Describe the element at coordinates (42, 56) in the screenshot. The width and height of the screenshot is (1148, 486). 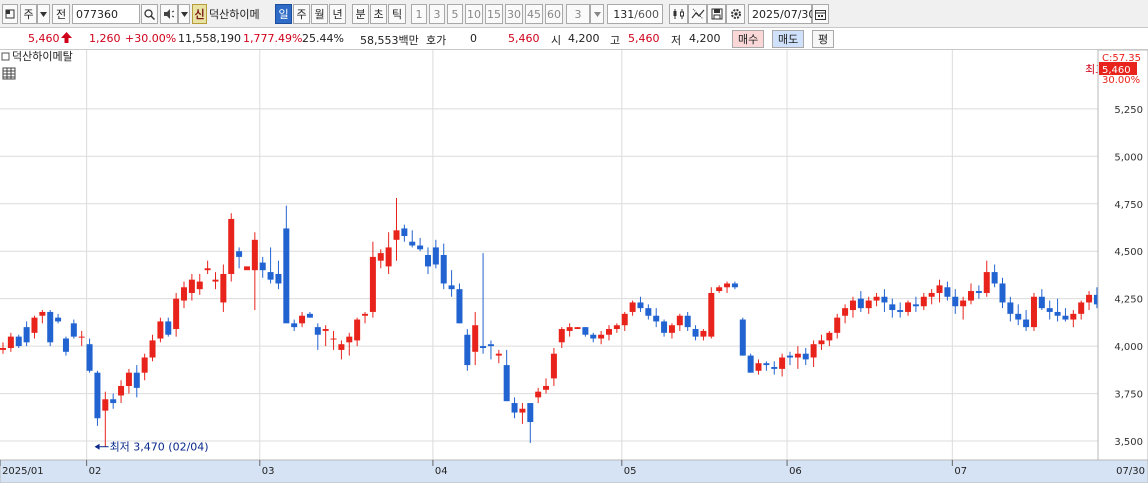
I see `chart-title: 덕산하이메탈` at that location.